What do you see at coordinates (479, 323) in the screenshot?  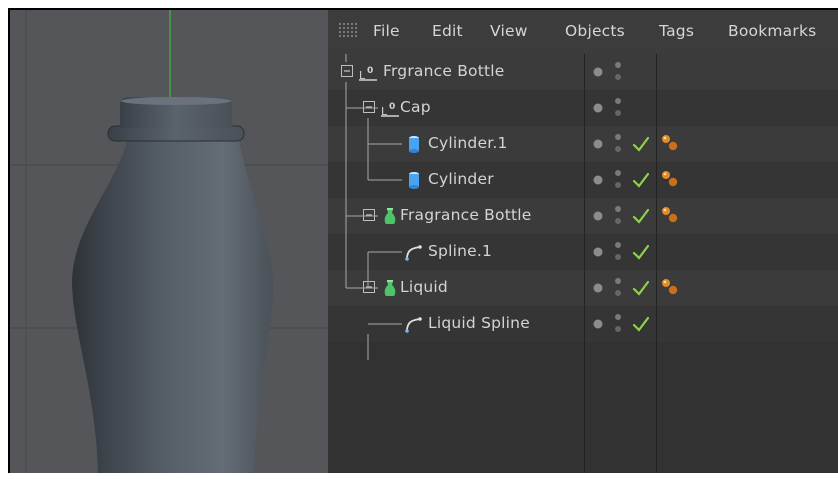 I see `object-label: Liquid Spline` at bounding box center [479, 323].